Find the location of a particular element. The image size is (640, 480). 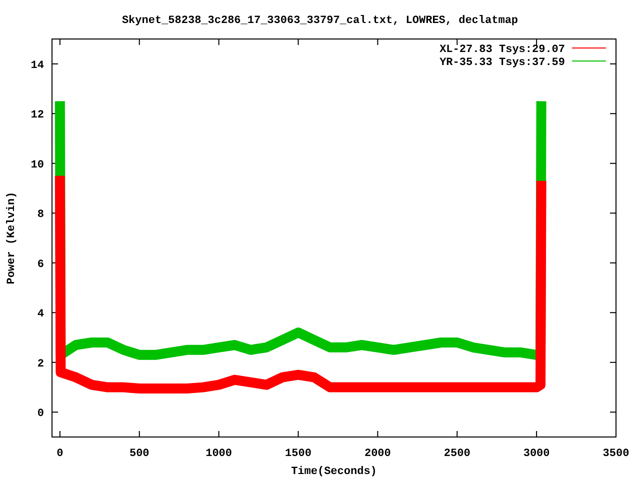

x-tick-label: 1500 is located at coordinates (298, 454).